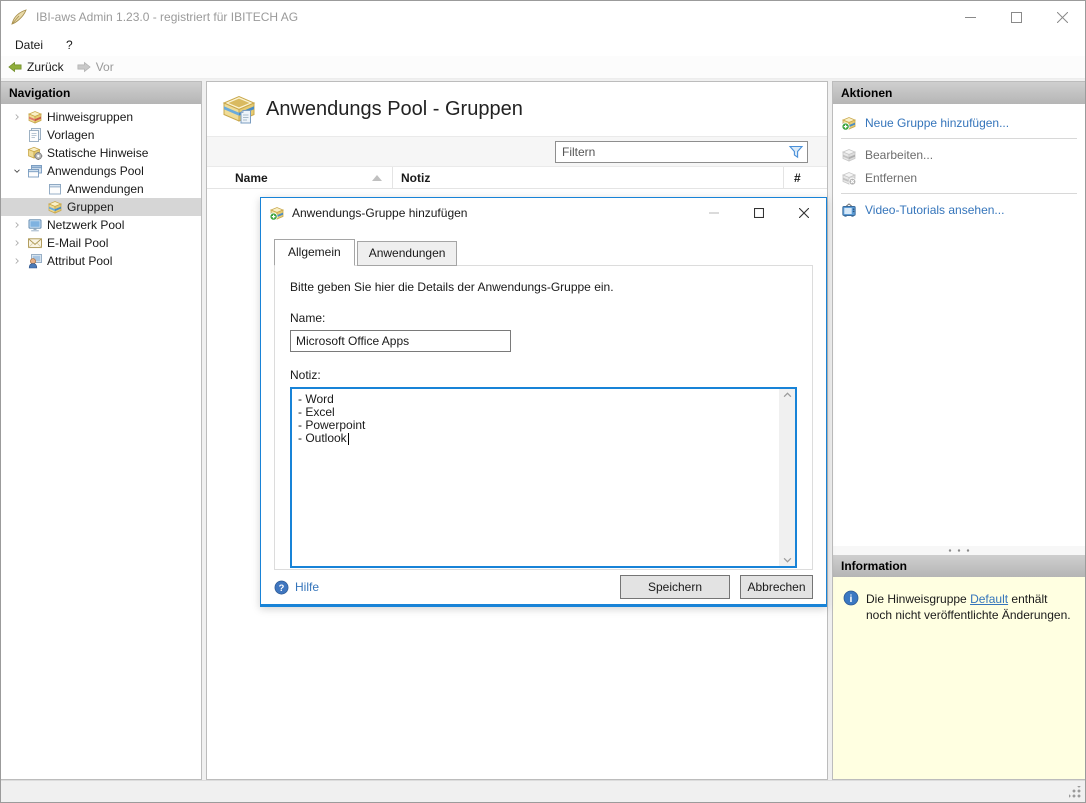  What do you see at coordinates (251, 177) in the screenshot?
I see `column-label: Name` at bounding box center [251, 177].